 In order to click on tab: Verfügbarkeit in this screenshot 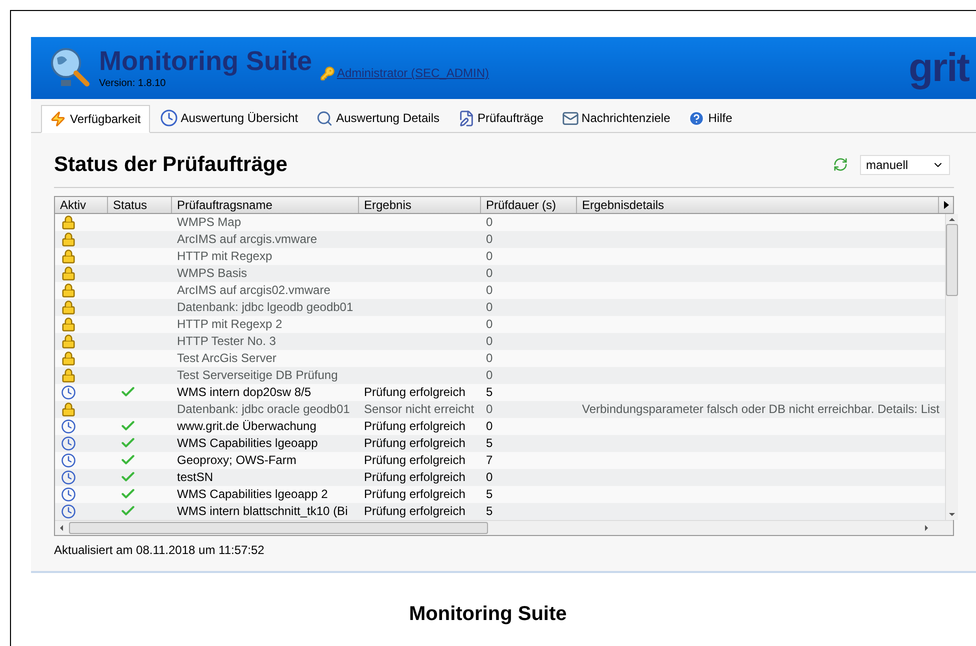, I will do `click(95, 119)`.